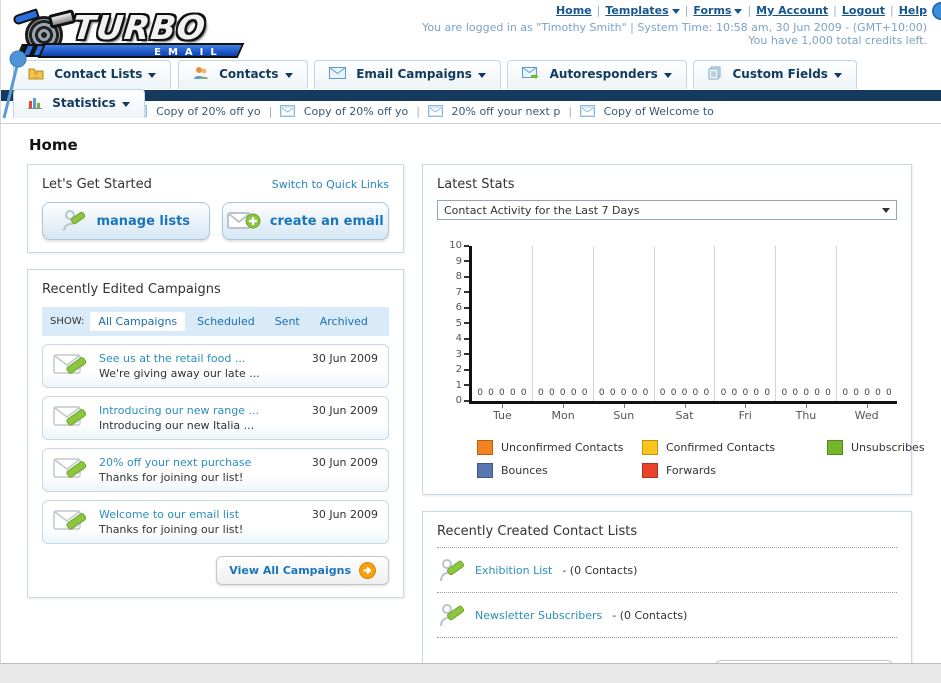 This screenshot has height=683, width=941. Describe the element at coordinates (780, 74) in the screenshot. I see `tab-label: Custom Fields` at that location.